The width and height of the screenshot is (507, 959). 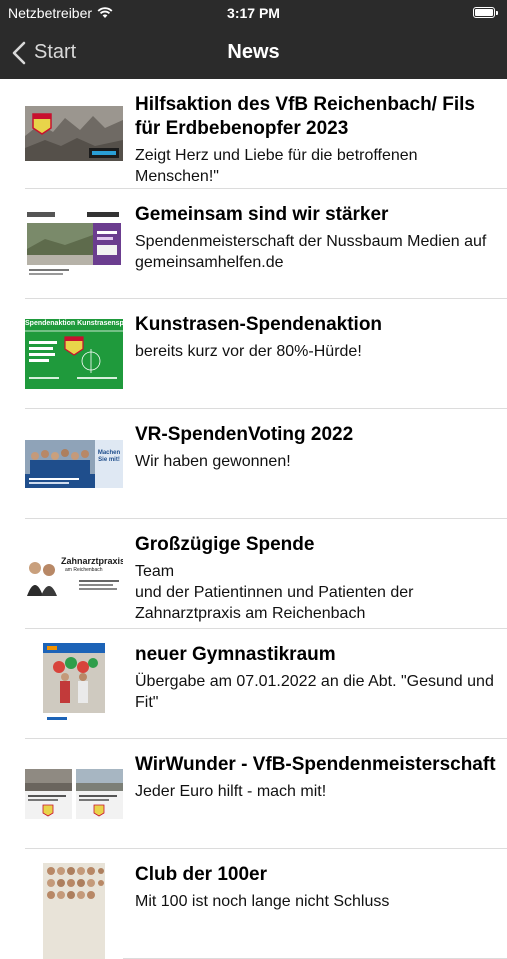 What do you see at coordinates (74, 354) in the screenshot?
I see `news-thumbnail: Spendenaktion Kunstrasenspielfeld` at bounding box center [74, 354].